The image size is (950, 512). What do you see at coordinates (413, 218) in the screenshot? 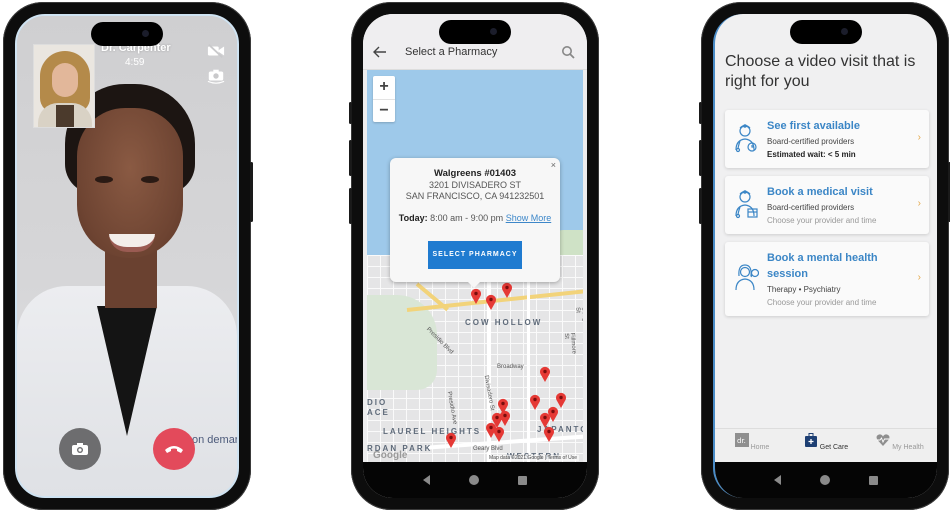
I see `hours-label: Today:` at bounding box center [413, 218].